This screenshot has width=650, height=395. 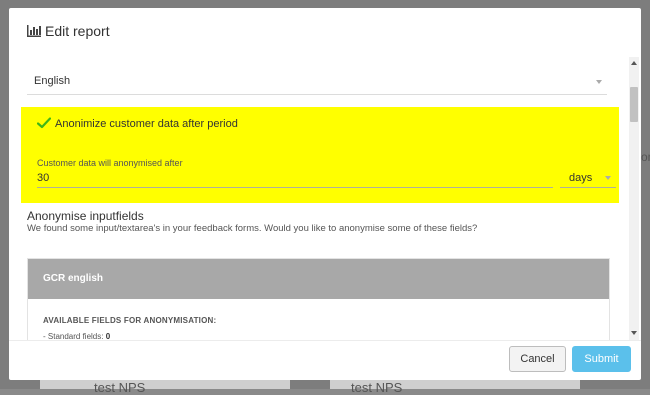 I want to click on inputfields-title: Anonymise inputfields, so click(x=85, y=216).